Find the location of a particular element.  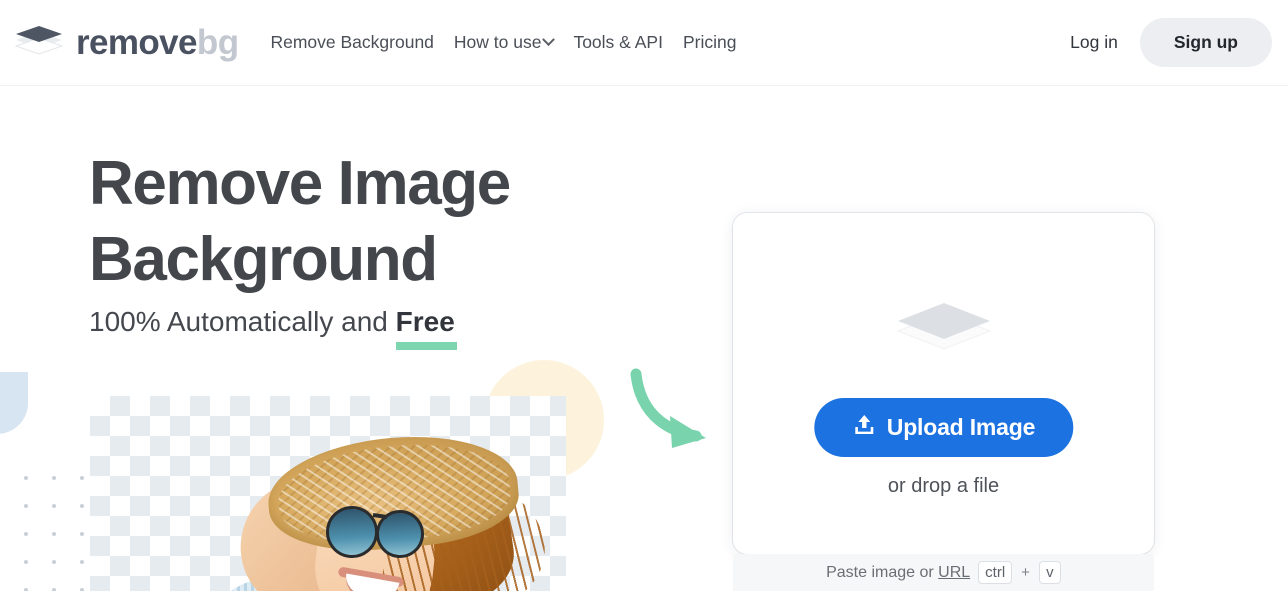

nav-label: Tools & API is located at coordinates (618, 42).